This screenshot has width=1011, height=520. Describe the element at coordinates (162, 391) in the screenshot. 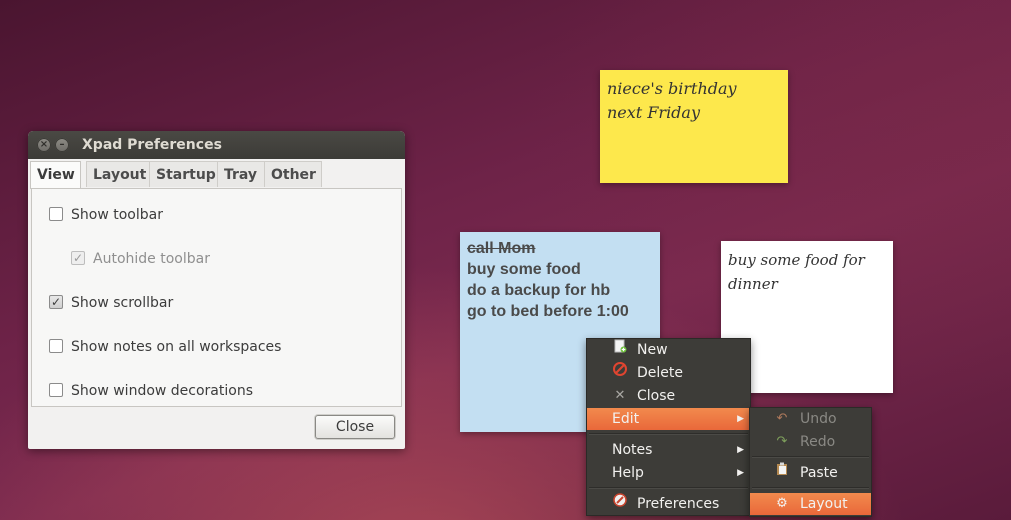

I see `option-label: Show window decorations` at that location.